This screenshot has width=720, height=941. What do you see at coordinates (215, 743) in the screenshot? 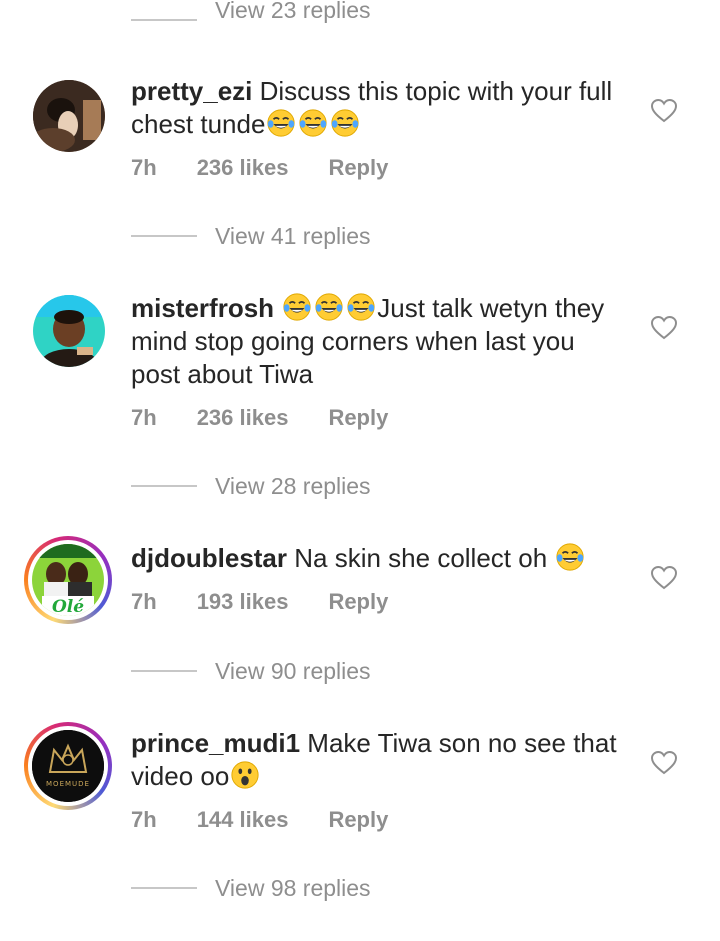
I see `comment-username: prince_mudi1` at bounding box center [215, 743].